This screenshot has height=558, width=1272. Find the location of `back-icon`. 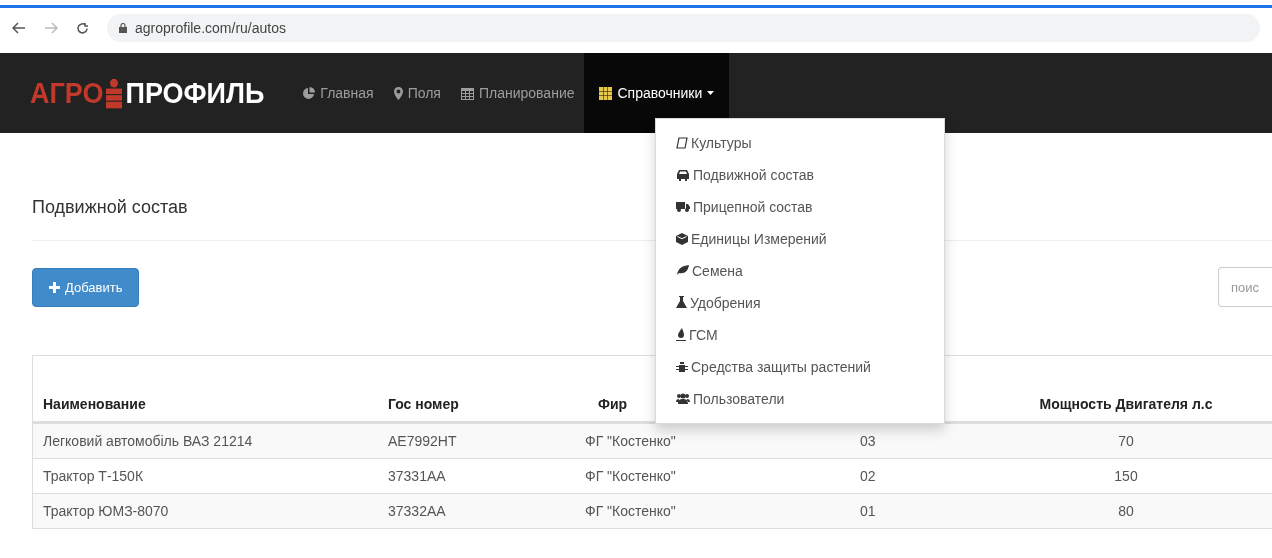

back-icon is located at coordinates (19, 28).